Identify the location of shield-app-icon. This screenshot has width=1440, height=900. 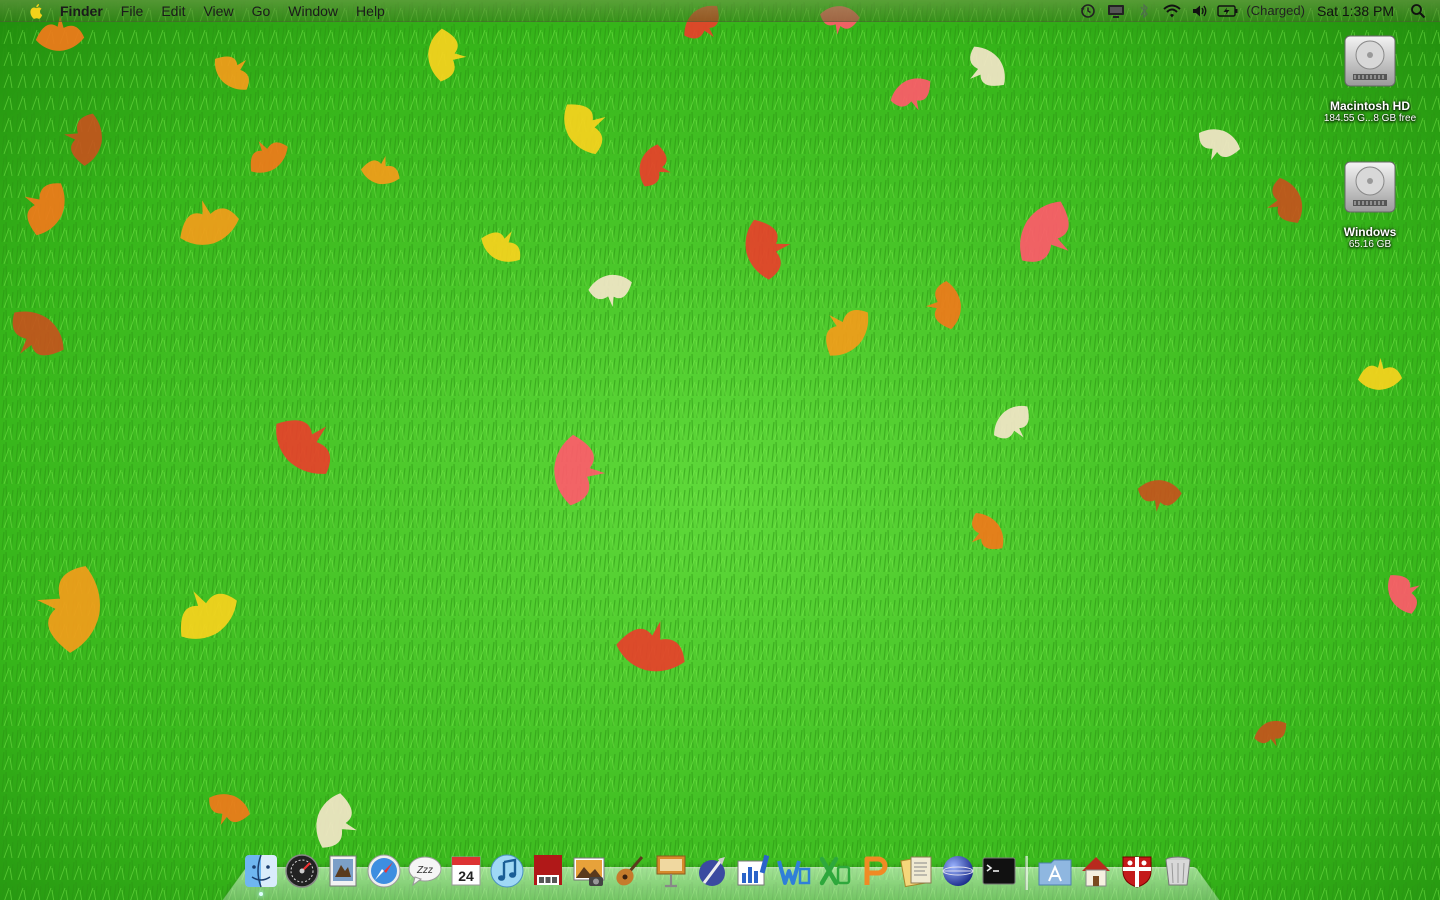
(1136, 872).